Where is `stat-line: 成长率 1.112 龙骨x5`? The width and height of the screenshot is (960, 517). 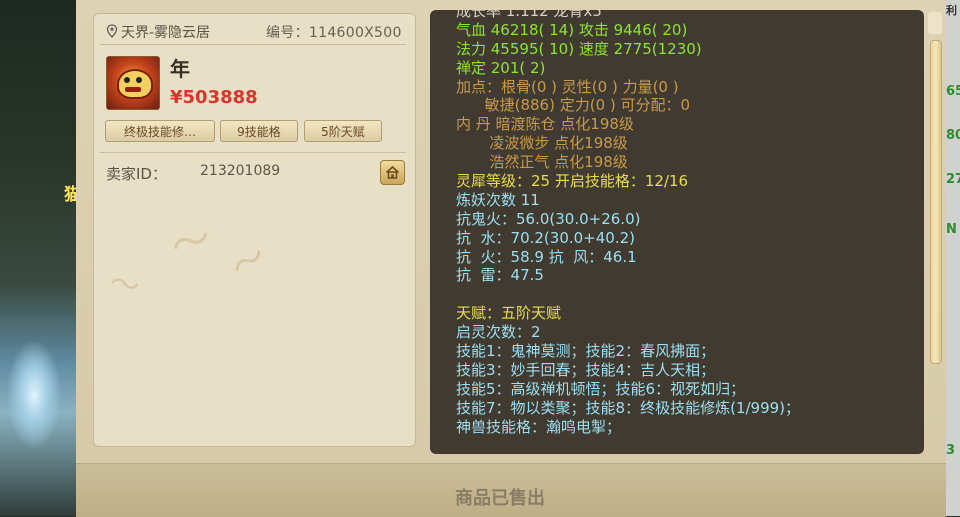 stat-line: 成长率 1.112 龙骨x5 is located at coordinates (529, 15).